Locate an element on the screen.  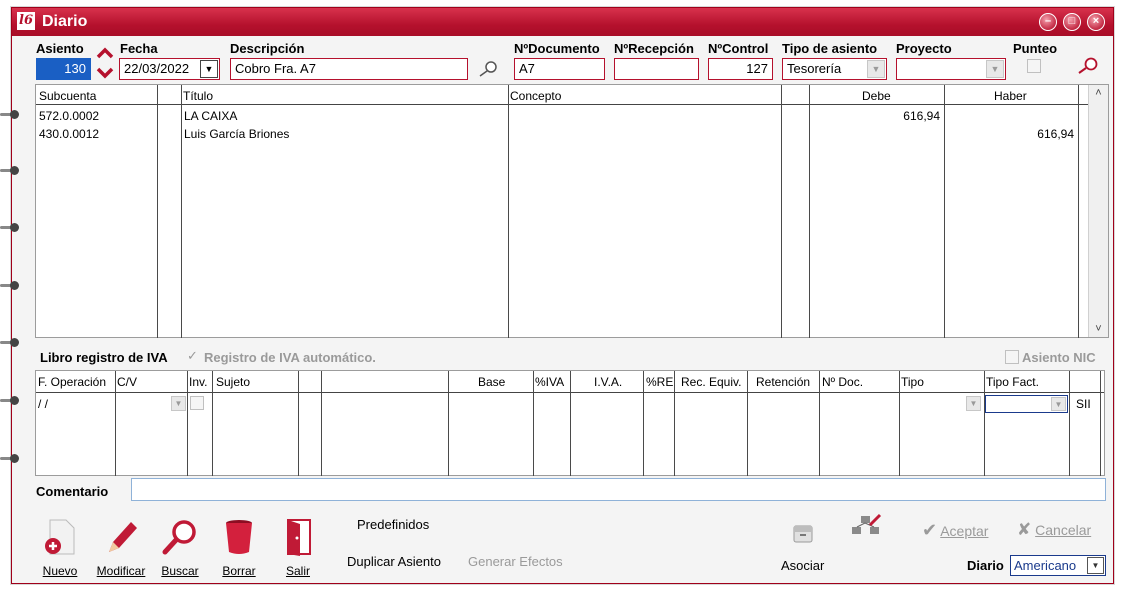
network-link-icon is located at coordinates (866, 526).